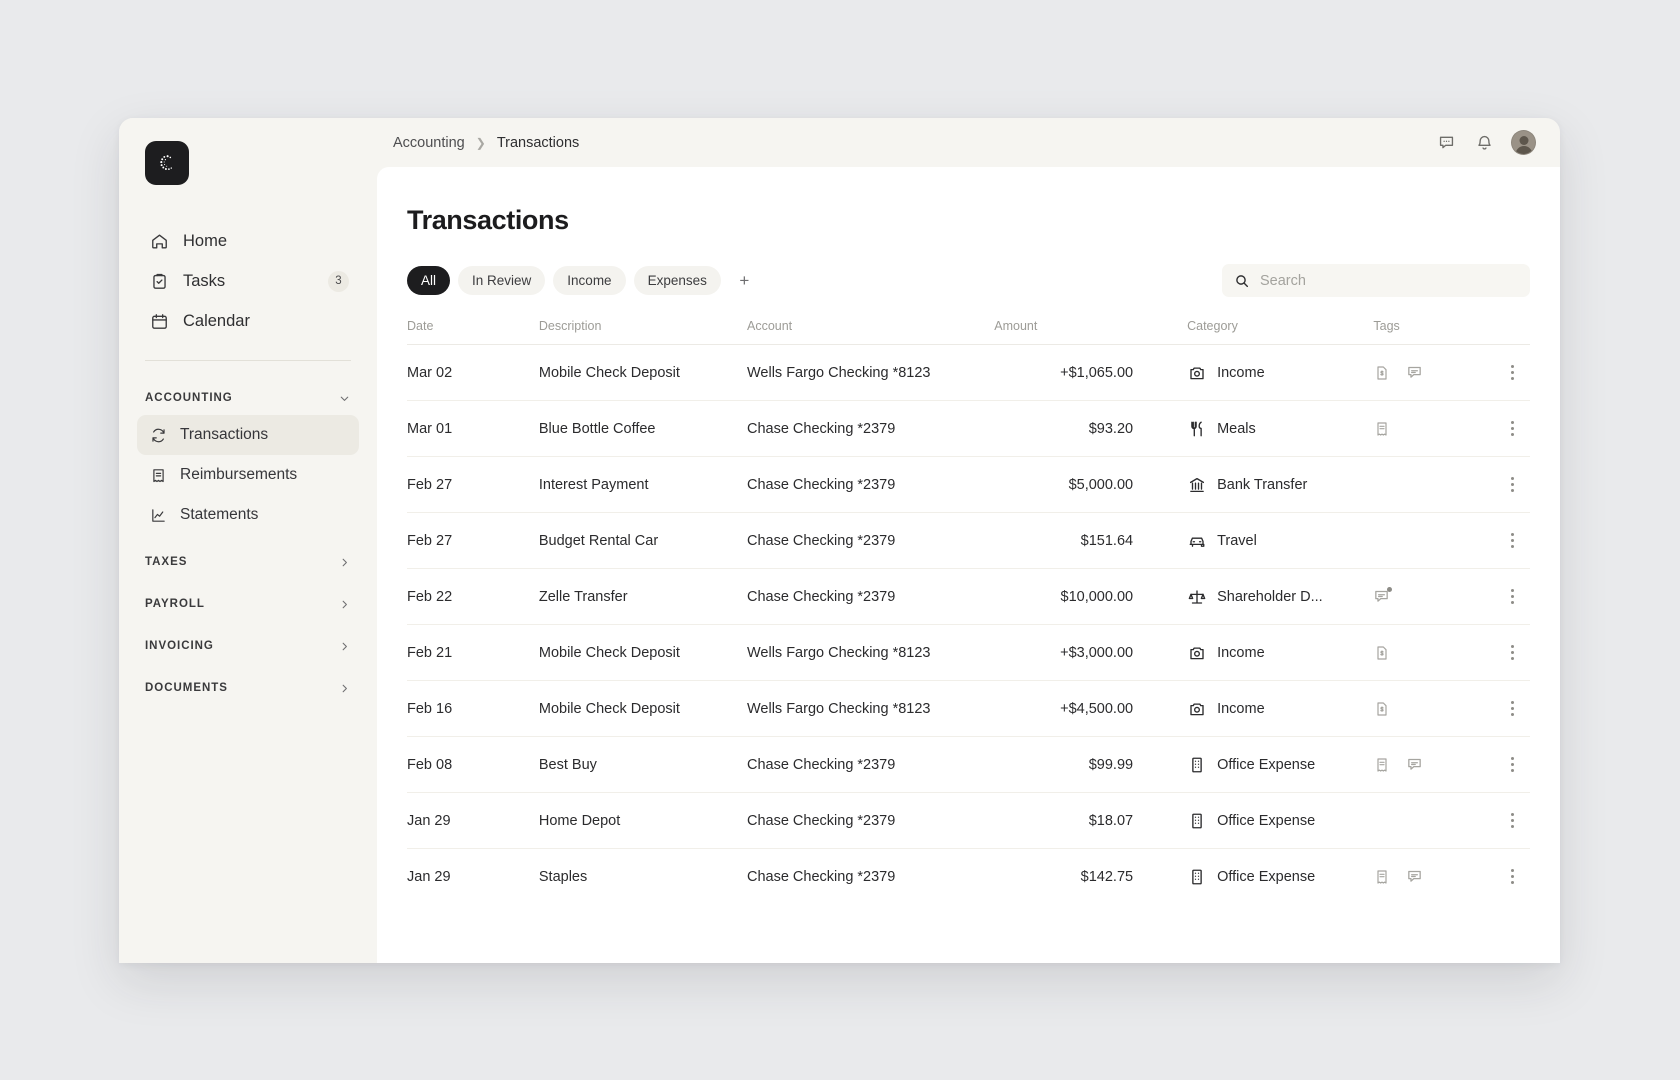 The width and height of the screenshot is (1680, 1080). I want to click on sidebar-section-accounting: ACCOUNTING, so click(248, 398).